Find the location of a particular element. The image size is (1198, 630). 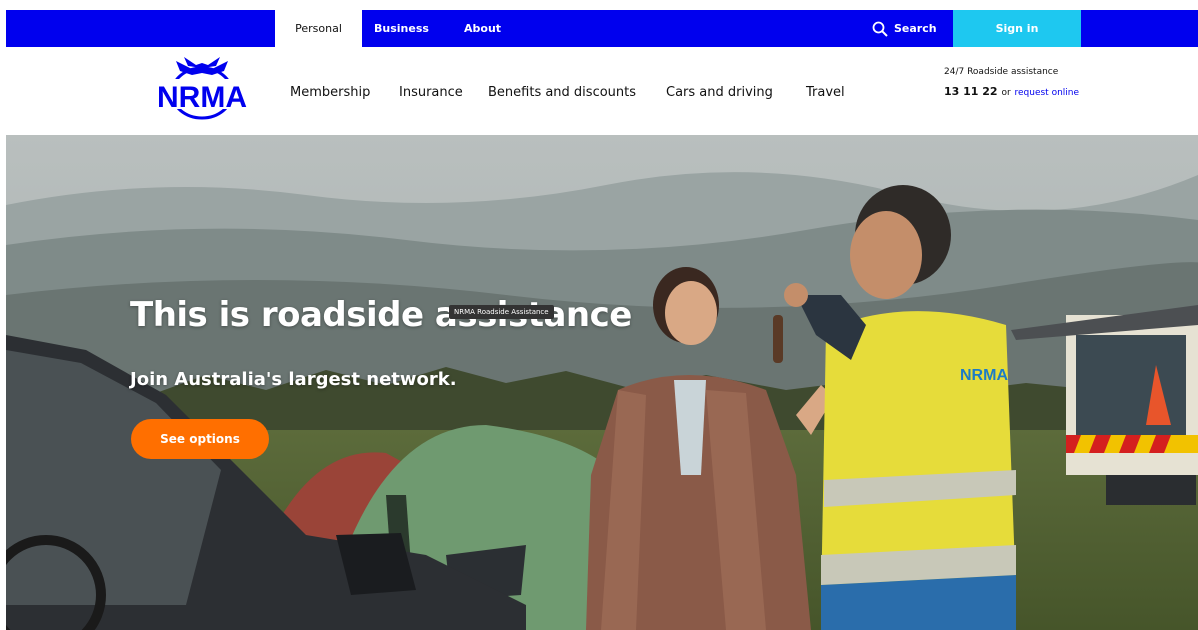

search-button: Search is located at coordinates (904, 28).